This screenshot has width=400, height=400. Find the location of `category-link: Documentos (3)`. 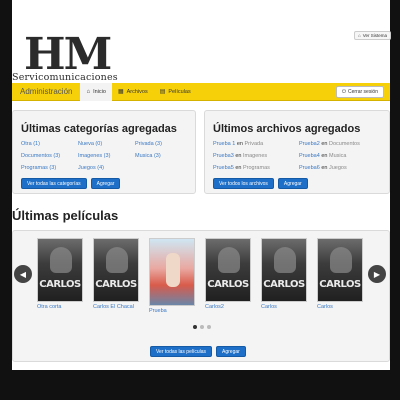

category-link: Documentos (3) is located at coordinates (40, 156).